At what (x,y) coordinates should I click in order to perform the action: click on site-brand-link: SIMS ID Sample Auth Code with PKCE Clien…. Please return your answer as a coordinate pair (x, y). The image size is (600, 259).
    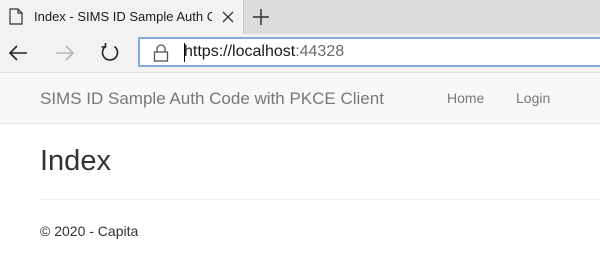
    Looking at the image, I should click on (212, 99).